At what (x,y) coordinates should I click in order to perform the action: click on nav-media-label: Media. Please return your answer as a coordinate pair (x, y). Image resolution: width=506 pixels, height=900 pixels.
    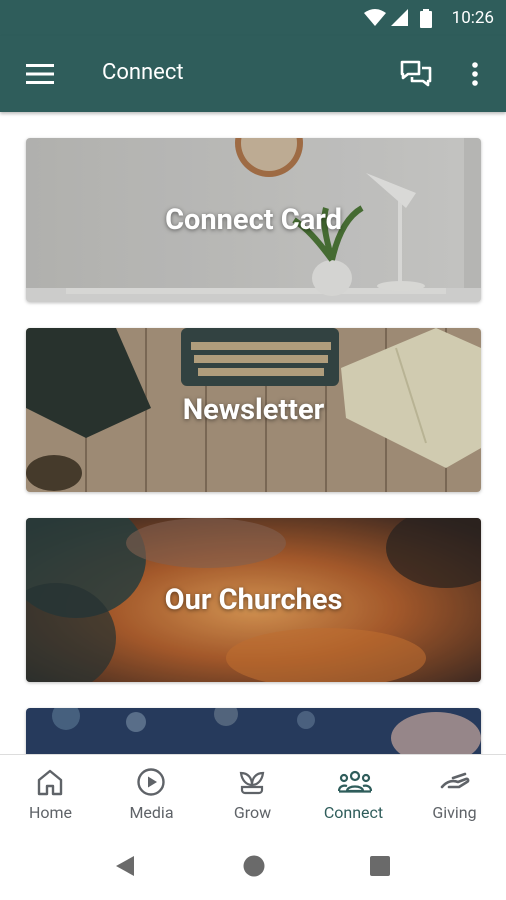
    Looking at the image, I should click on (151, 812).